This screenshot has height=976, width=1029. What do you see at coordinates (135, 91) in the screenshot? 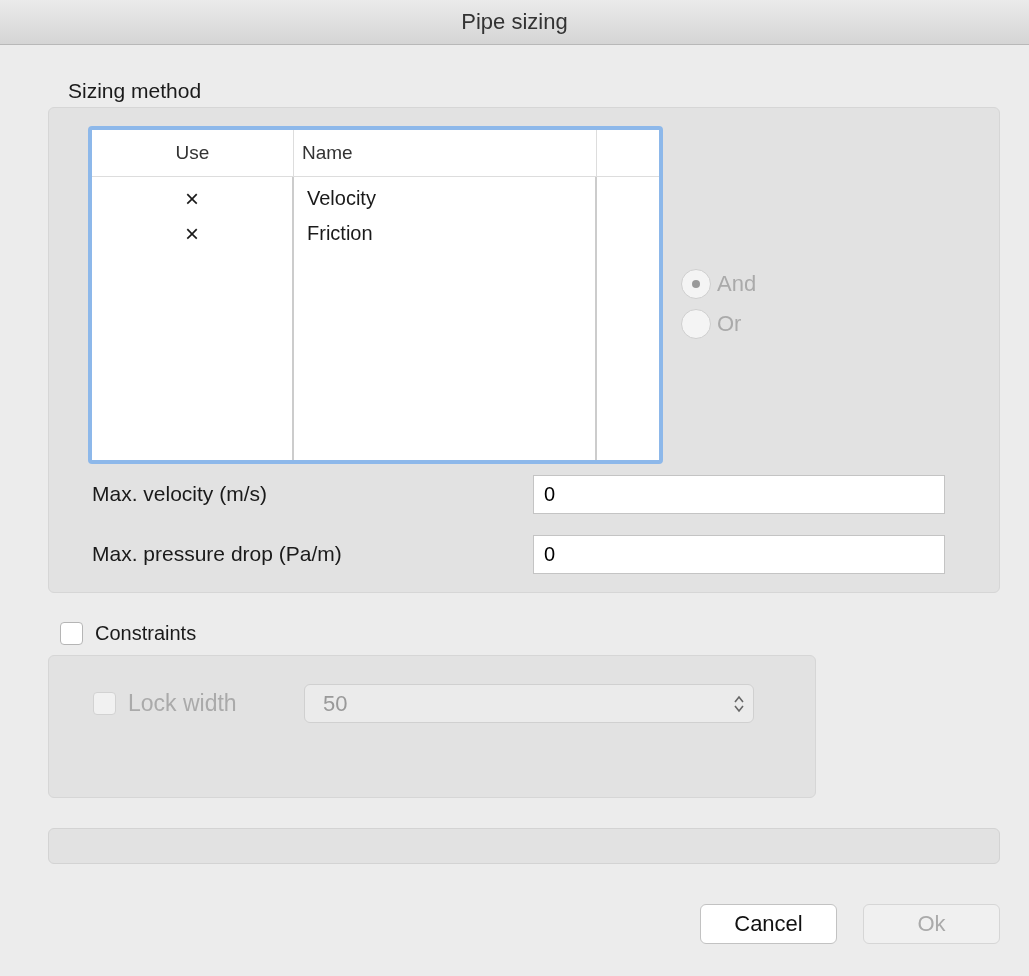
I see `group-title: Sizing method` at bounding box center [135, 91].